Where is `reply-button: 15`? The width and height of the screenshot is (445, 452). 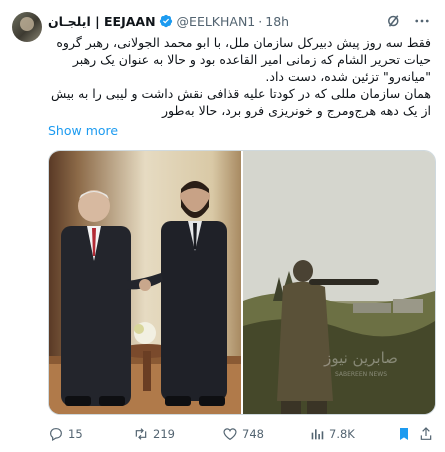
reply-button: 15 is located at coordinates (65, 434).